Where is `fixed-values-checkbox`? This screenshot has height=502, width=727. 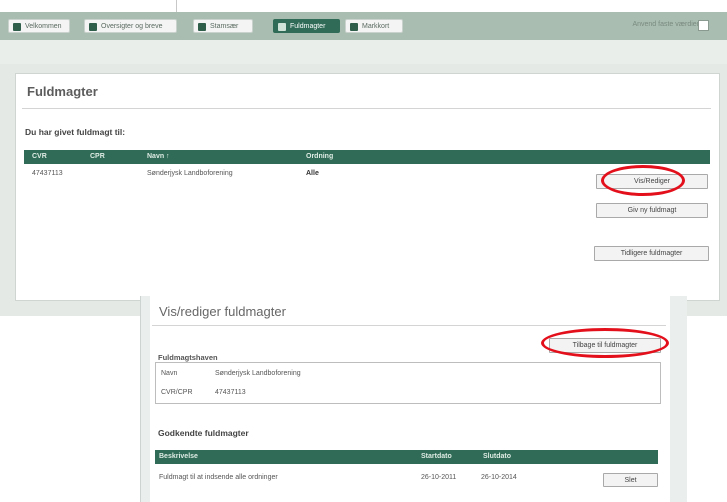 fixed-values-checkbox is located at coordinates (703, 25).